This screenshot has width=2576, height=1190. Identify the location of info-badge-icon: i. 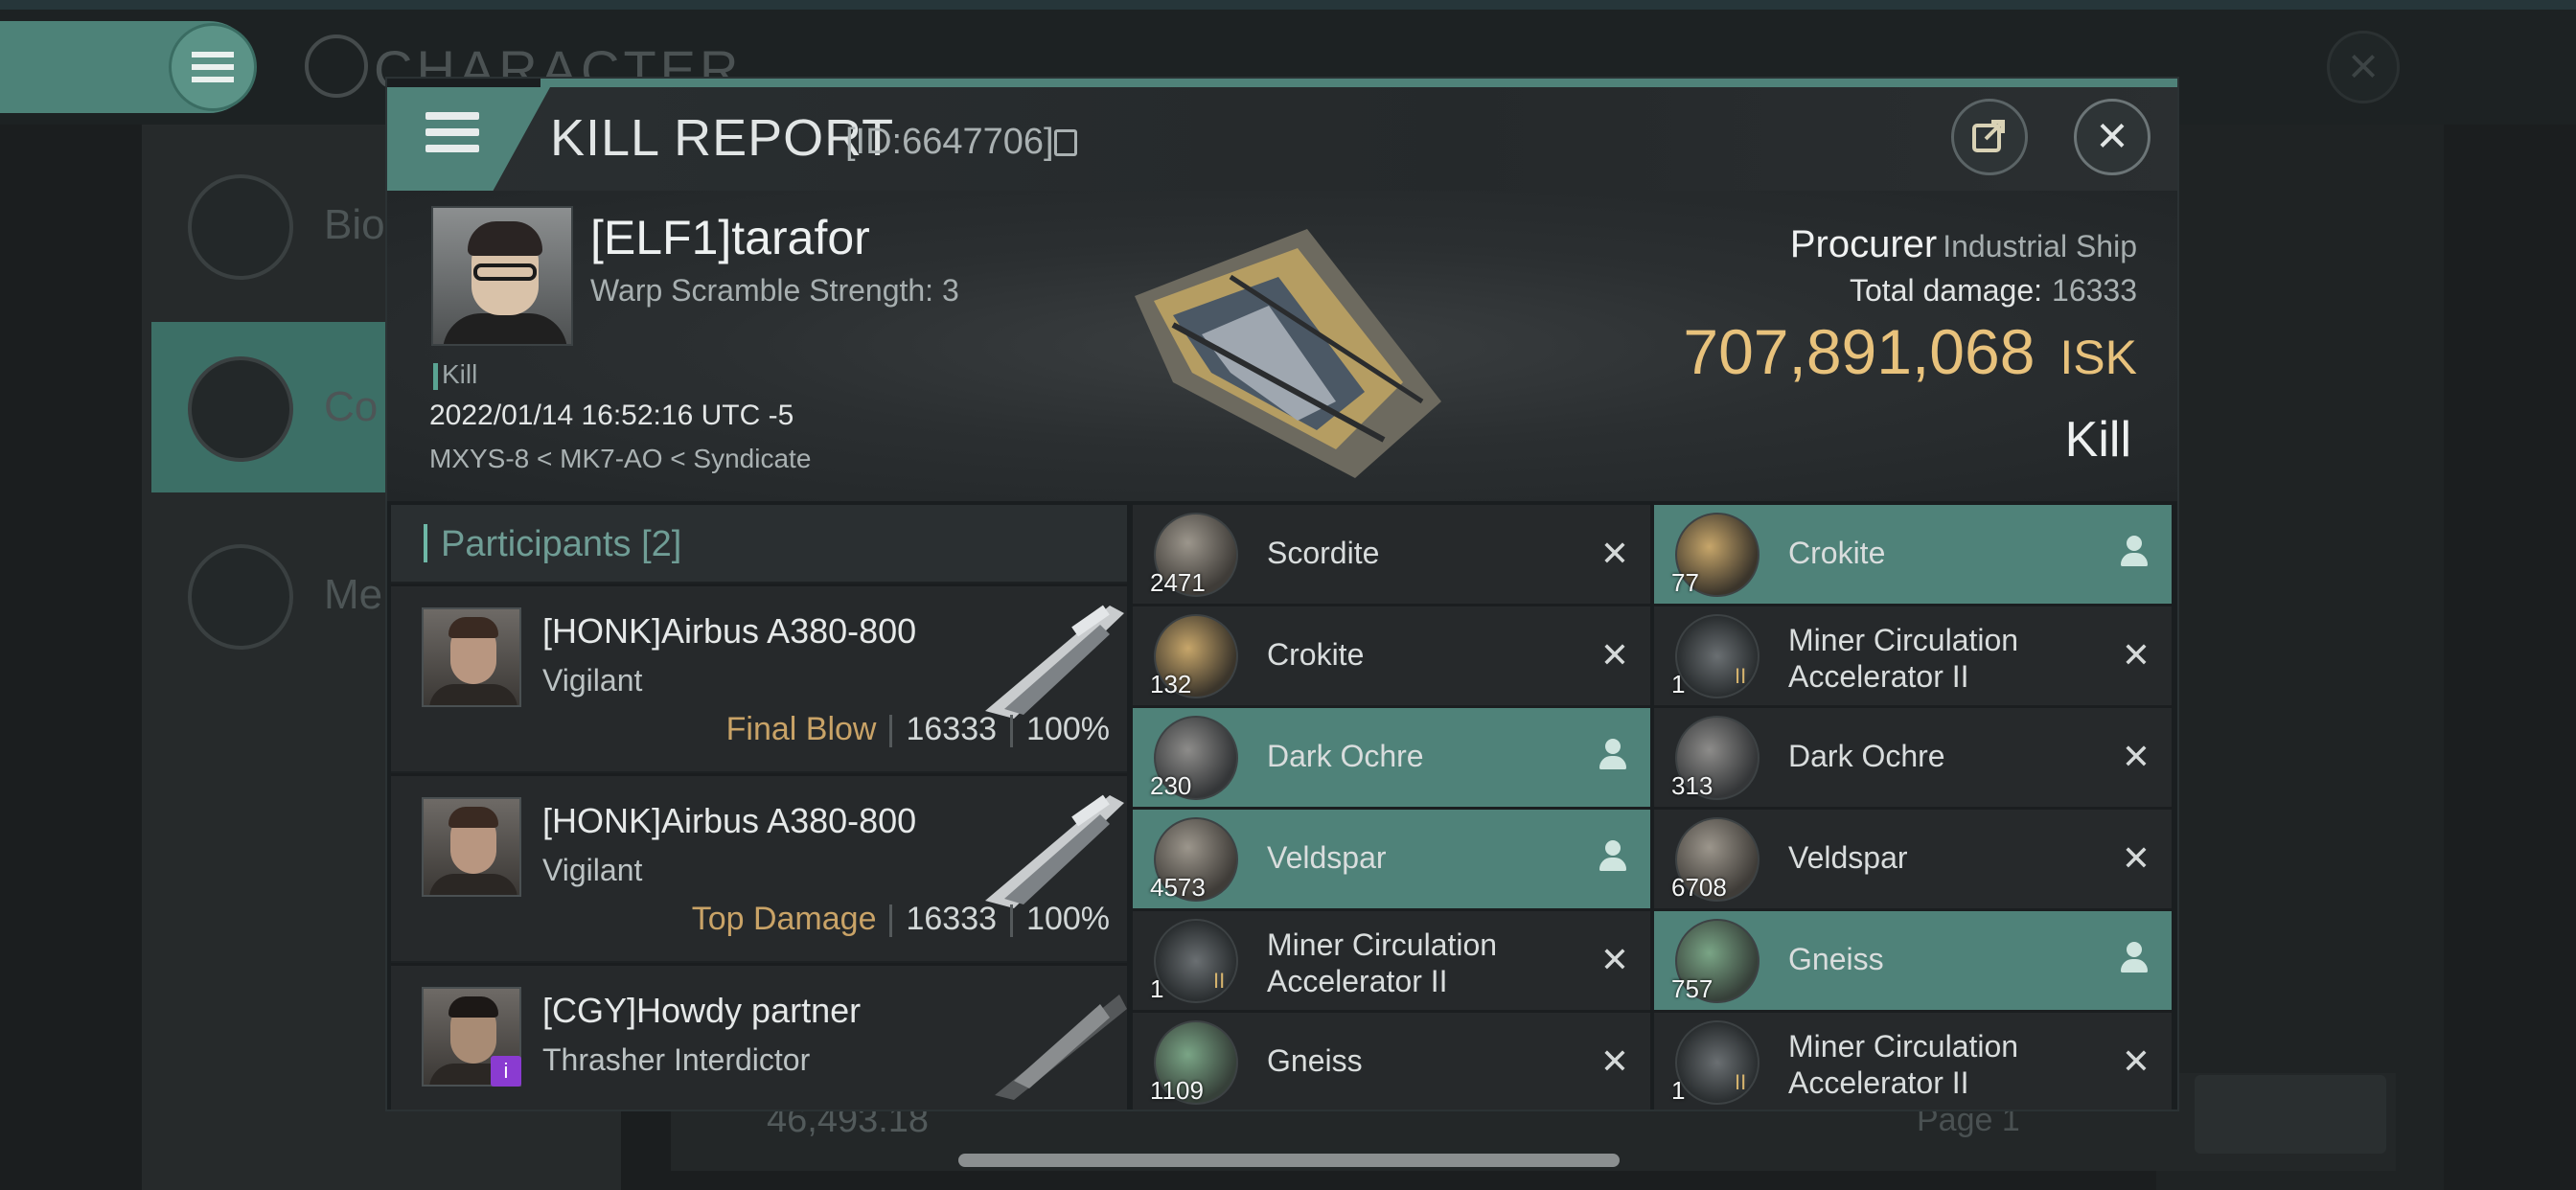
(506, 1071).